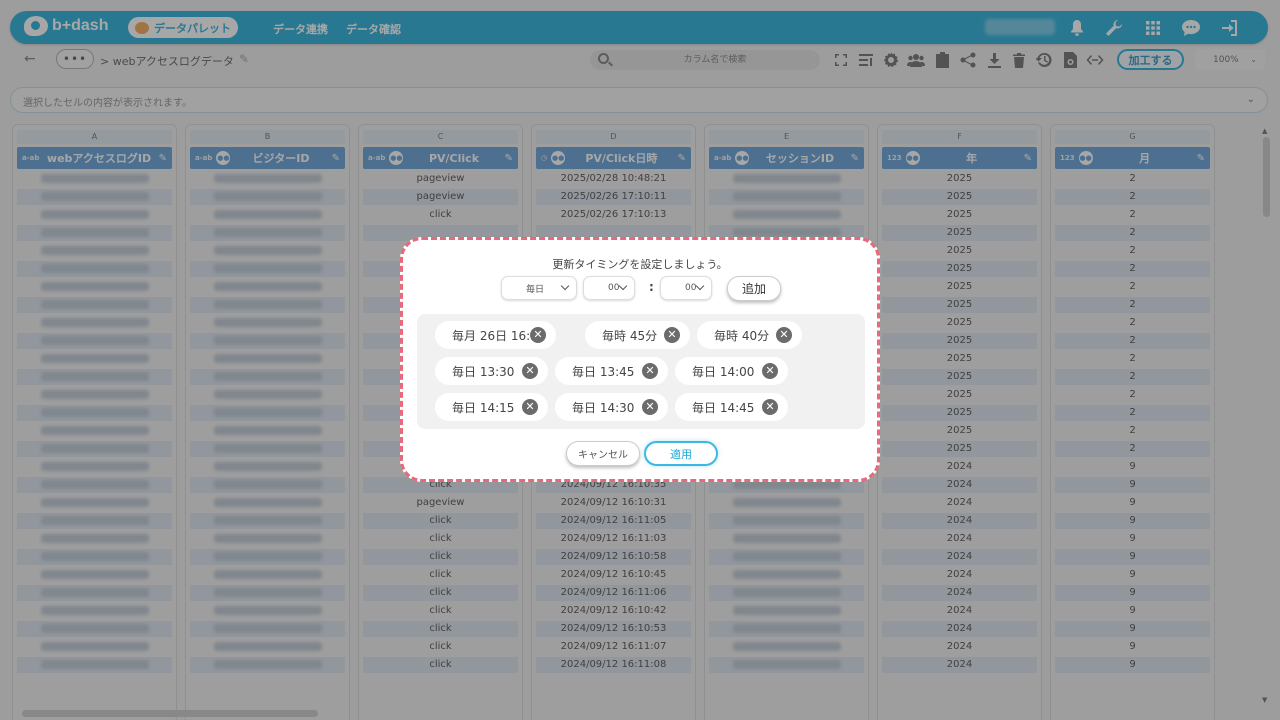 This screenshot has width=1280, height=720. Describe the element at coordinates (630, 335) in the screenshot. I see `schedule-chip-label: 毎時 45分` at that location.